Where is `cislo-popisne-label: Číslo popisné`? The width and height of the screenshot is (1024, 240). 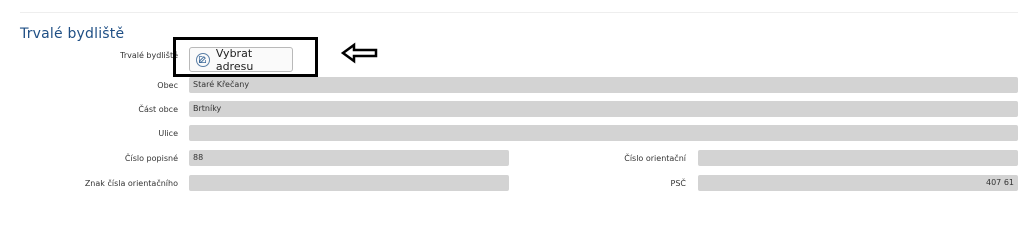
cislo-popisne-label: Číslo popisné is located at coordinates (151, 158).